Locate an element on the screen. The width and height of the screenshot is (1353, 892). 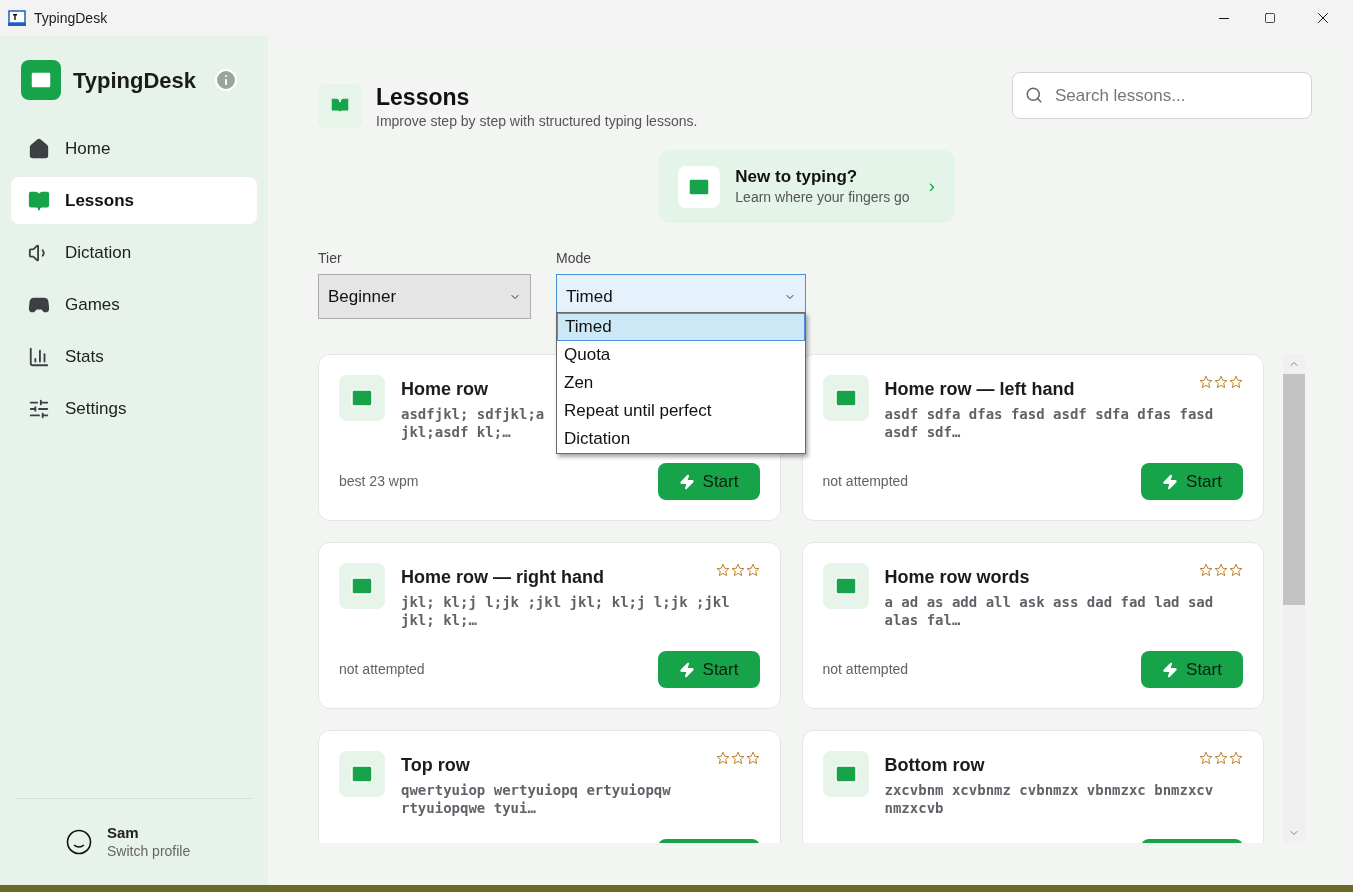
scrollbar is located at coordinates (1294, 598).